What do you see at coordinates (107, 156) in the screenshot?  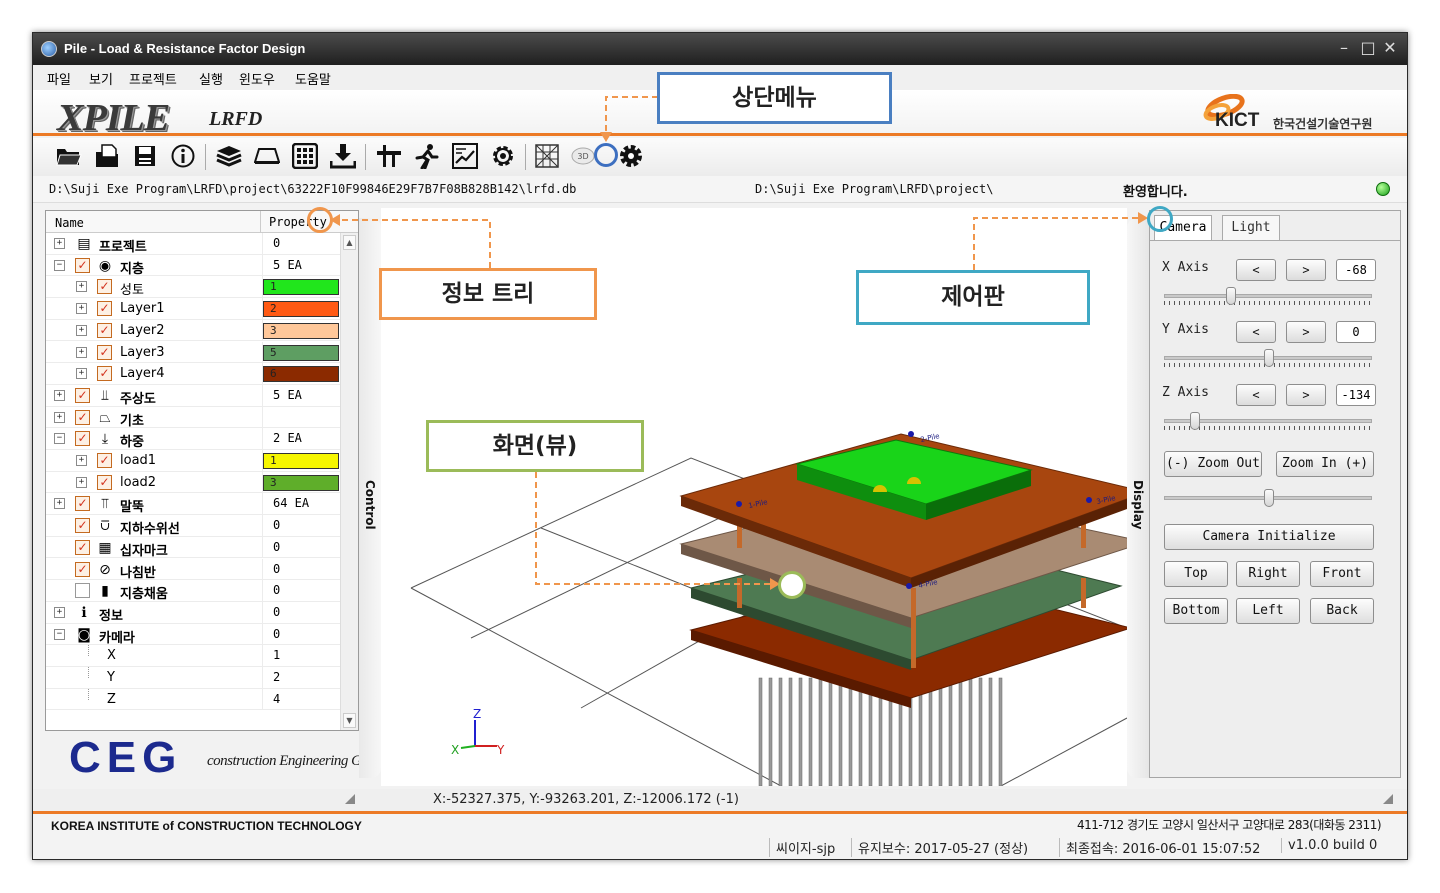 I see `open-file-icon` at bounding box center [107, 156].